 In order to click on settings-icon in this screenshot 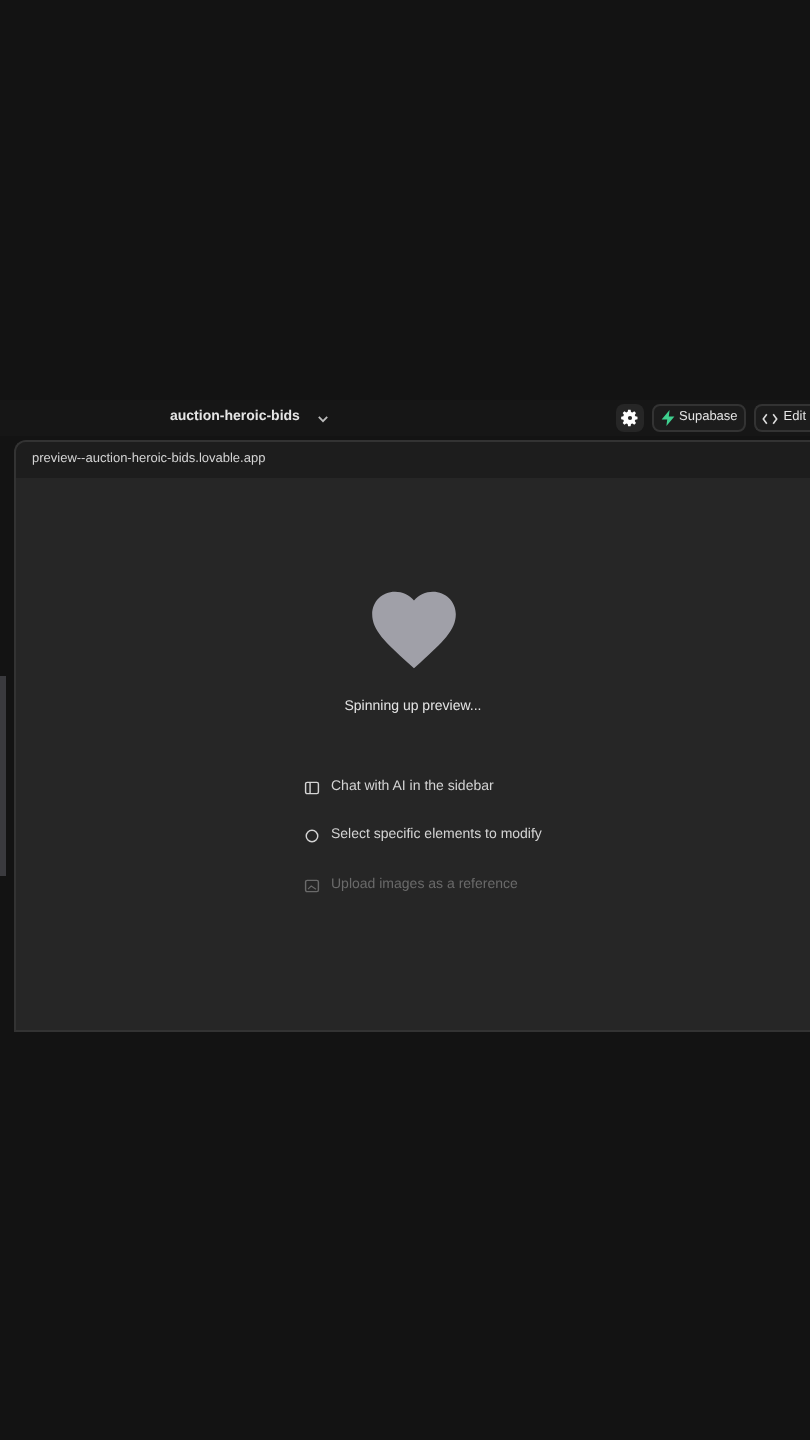, I will do `click(629, 418)`.